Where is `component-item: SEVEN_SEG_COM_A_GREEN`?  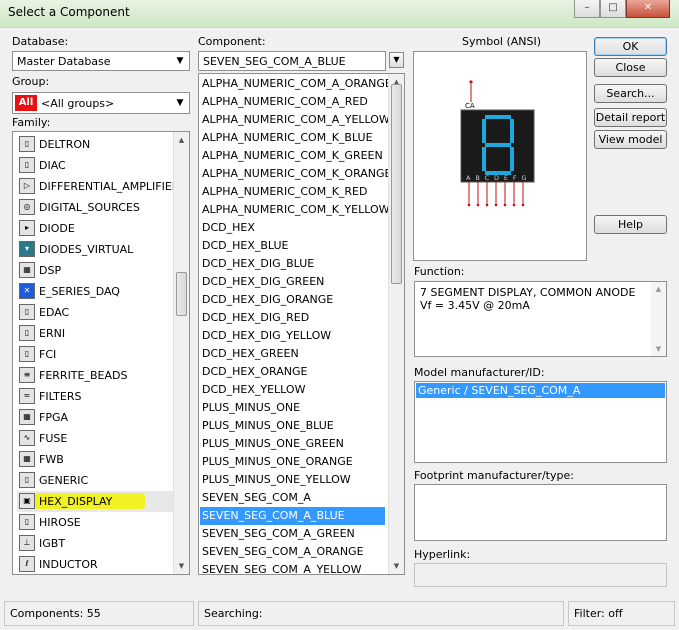 component-item: SEVEN_SEG_COM_A_GREEN is located at coordinates (292, 534).